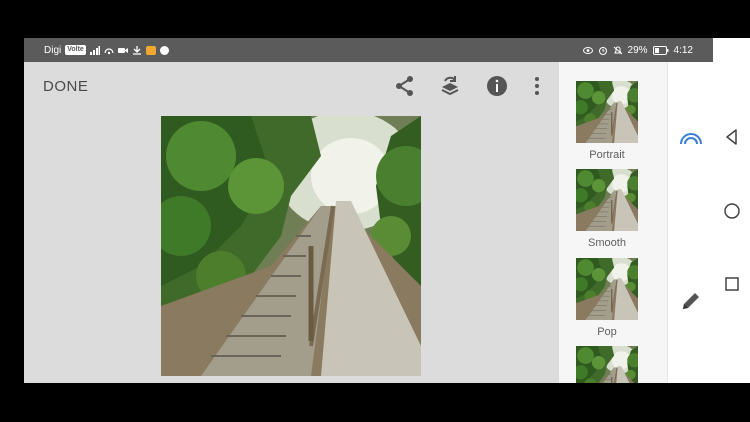  I want to click on look-item: Smooth, so click(607, 209).